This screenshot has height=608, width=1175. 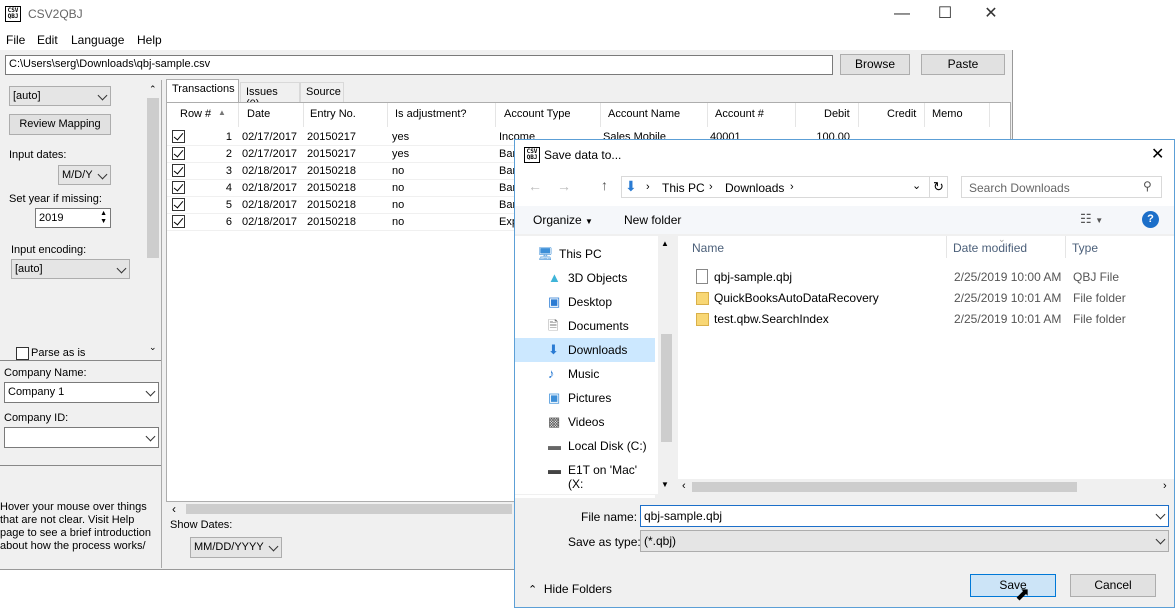 What do you see at coordinates (1091, 219) in the screenshot?
I see `view-options-icon: ☷ ▼` at bounding box center [1091, 219].